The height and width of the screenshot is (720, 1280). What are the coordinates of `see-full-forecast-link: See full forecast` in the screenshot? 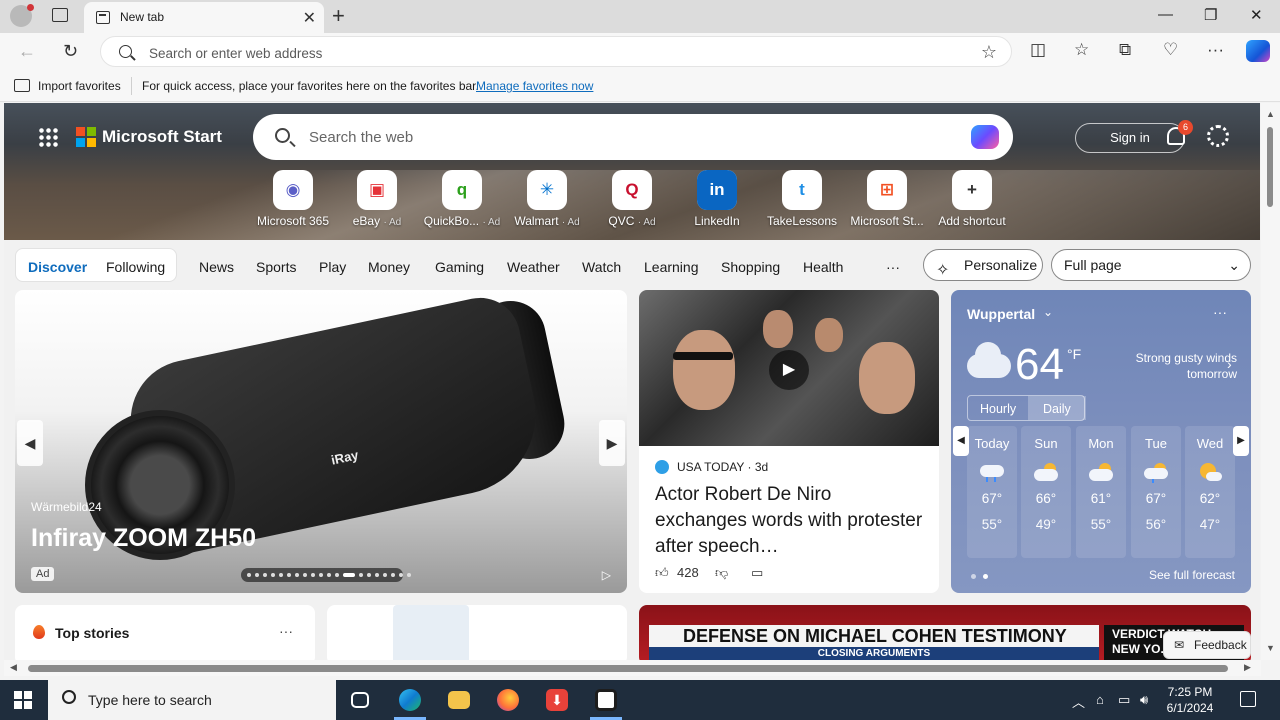 It's located at (1192, 575).